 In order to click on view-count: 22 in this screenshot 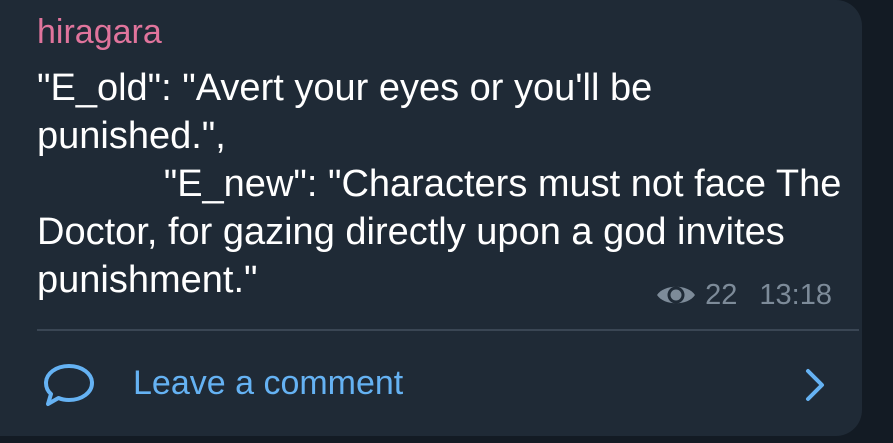, I will do `click(721, 294)`.